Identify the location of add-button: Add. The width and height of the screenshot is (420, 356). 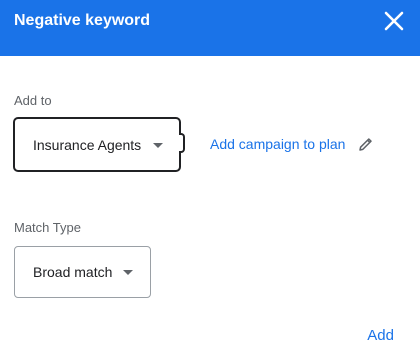
(380, 335).